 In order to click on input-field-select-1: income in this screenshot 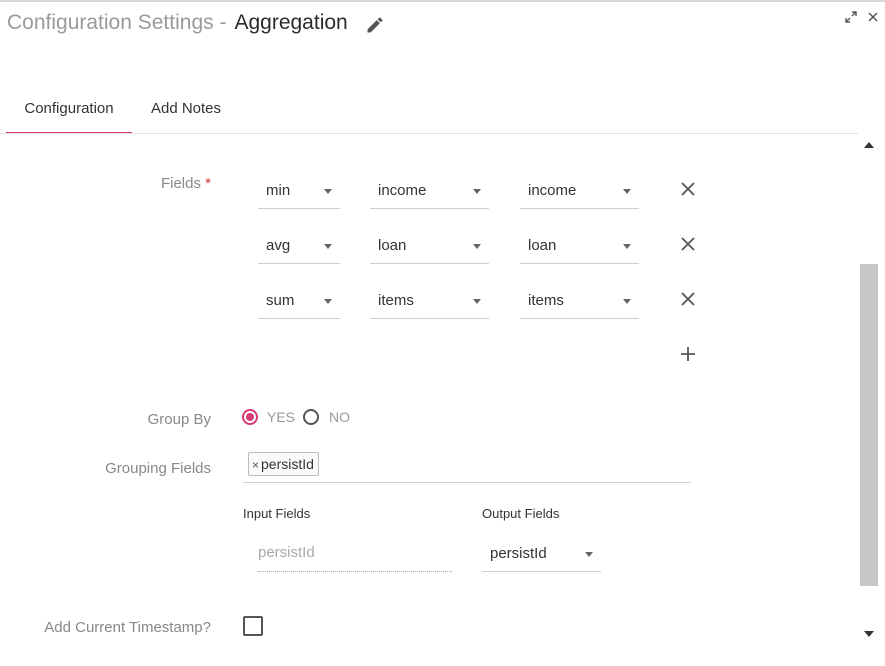, I will do `click(429, 190)`.